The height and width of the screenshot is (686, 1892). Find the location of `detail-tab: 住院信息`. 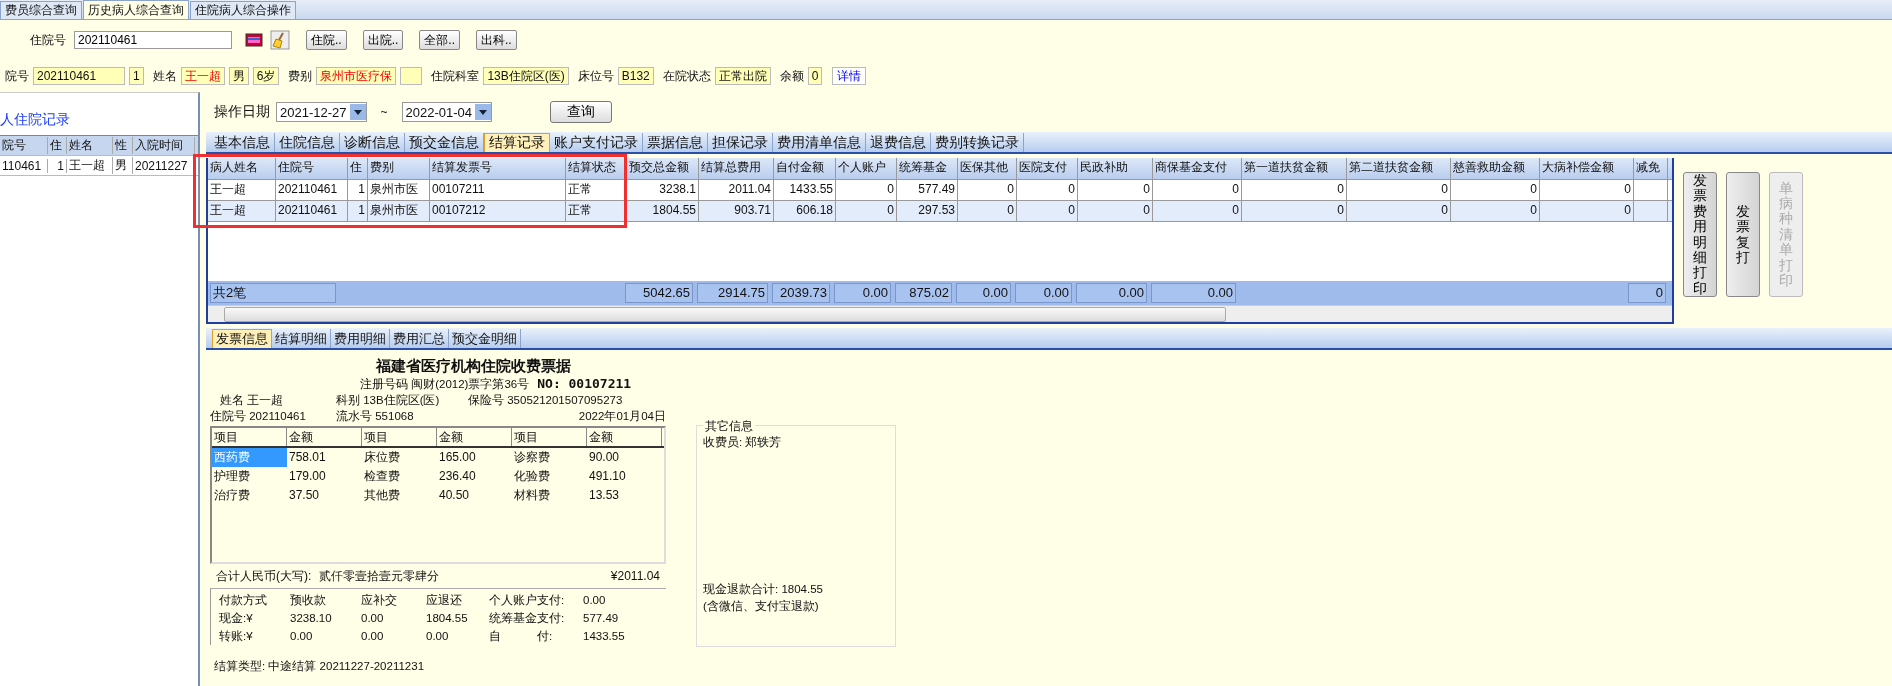

detail-tab: 住院信息 is located at coordinates (307, 142).